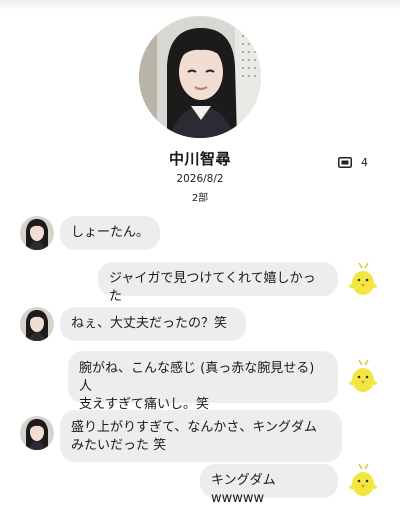 The height and width of the screenshot is (511, 400). What do you see at coordinates (363, 280) in the screenshot?
I see `yellow-chick-sticker-icon: ·` at bounding box center [363, 280].